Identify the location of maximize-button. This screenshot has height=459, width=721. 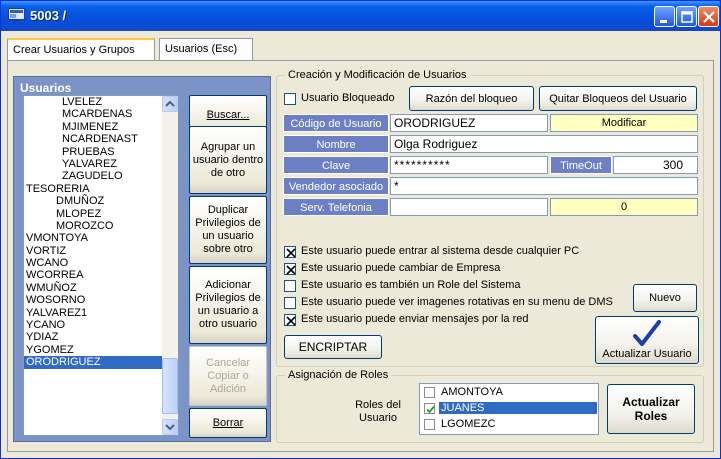
(686, 16).